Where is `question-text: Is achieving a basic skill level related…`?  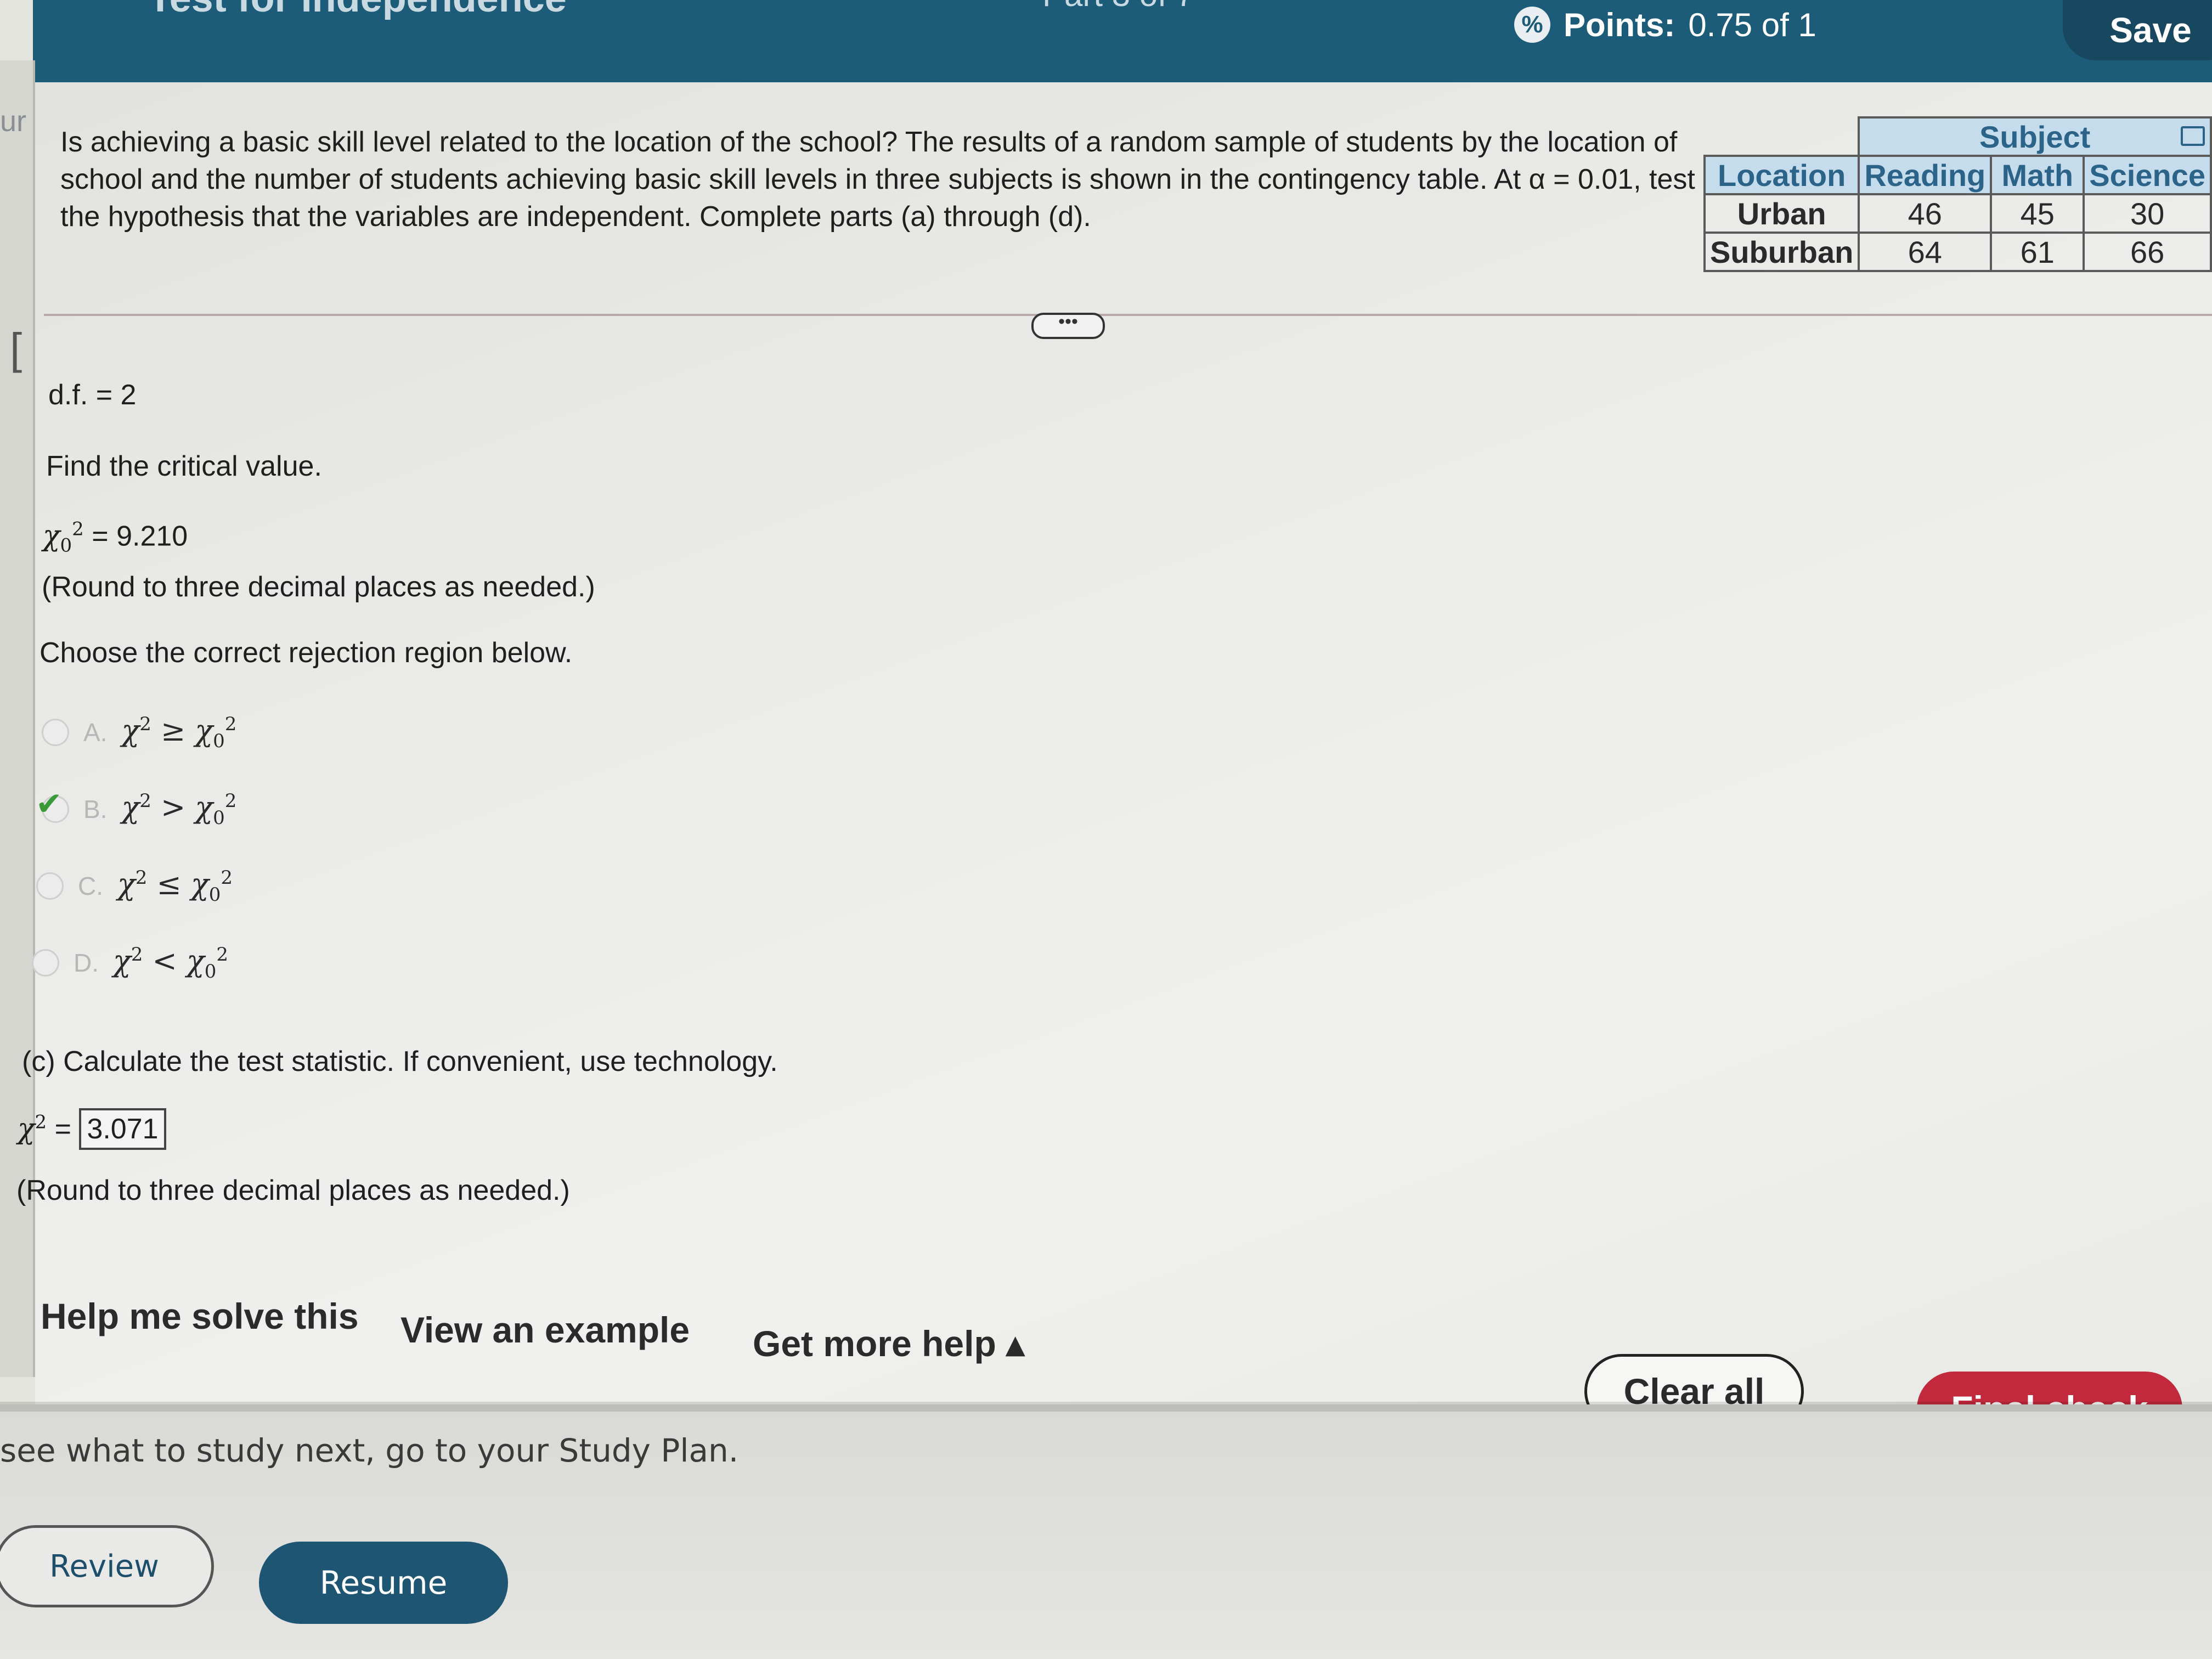 question-text: Is achieving a basic skill level related… is located at coordinates (878, 179).